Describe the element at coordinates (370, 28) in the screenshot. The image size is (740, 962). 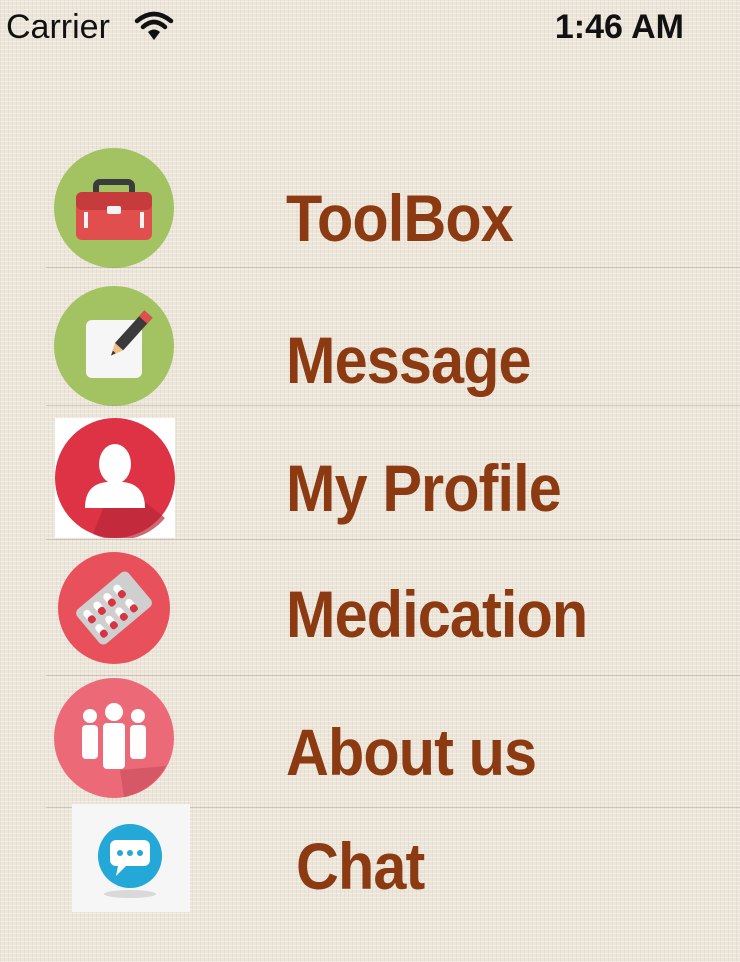
I see `status-bar: Carrier 1:46 AM` at that location.